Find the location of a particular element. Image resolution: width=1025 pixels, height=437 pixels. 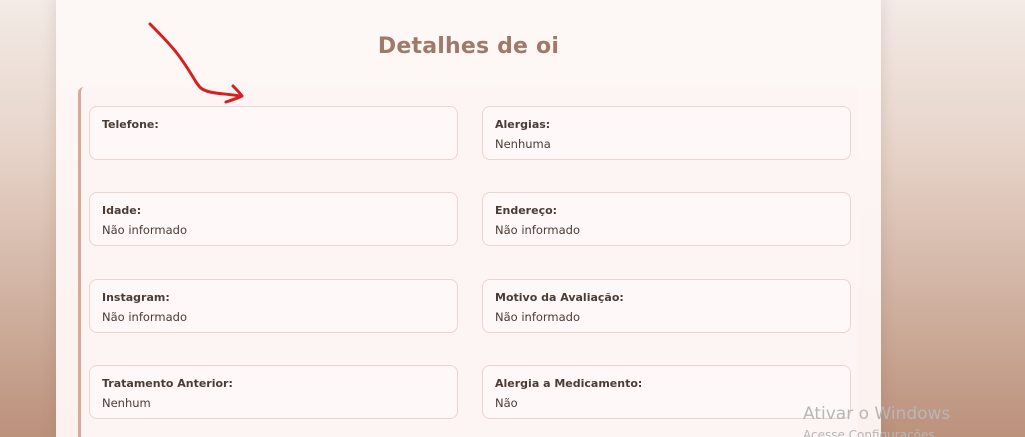

field-card-telefone: Telefone: is located at coordinates (273, 133).